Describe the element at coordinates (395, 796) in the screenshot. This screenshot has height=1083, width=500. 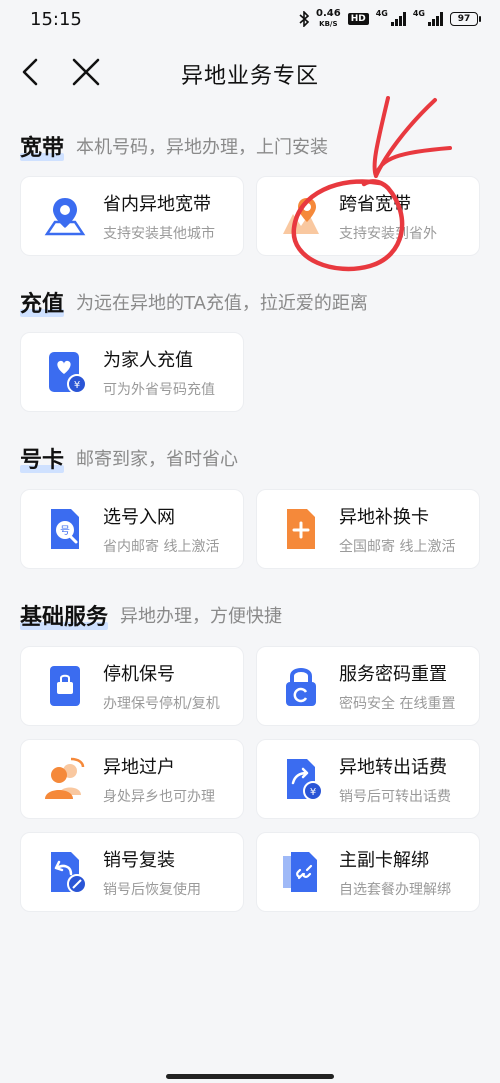
I see `card-desc: 销号后可转出话费` at that location.